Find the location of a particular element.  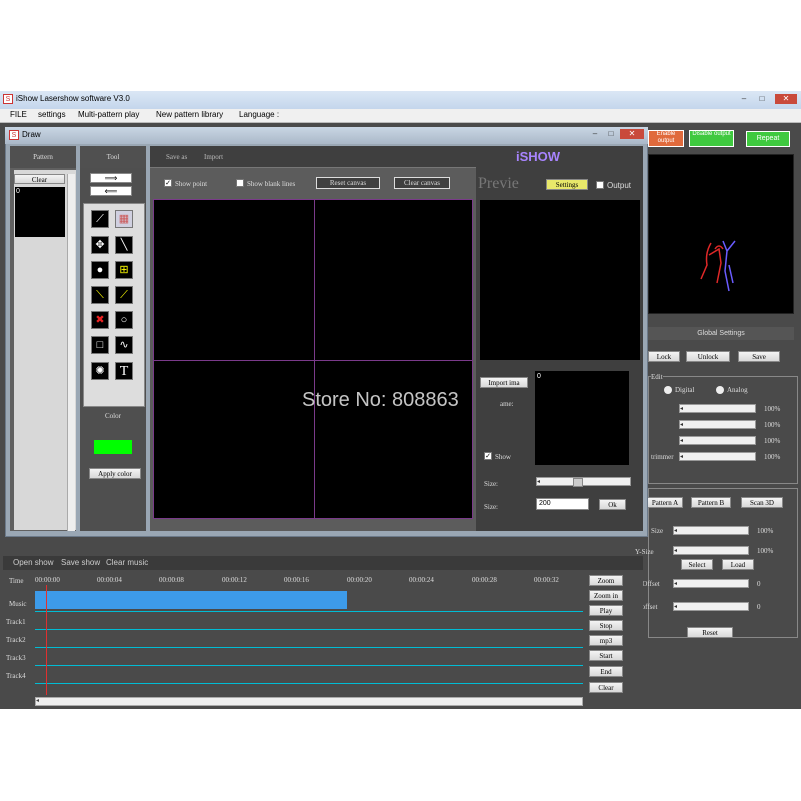

size-slider: ◂ is located at coordinates (711, 530).